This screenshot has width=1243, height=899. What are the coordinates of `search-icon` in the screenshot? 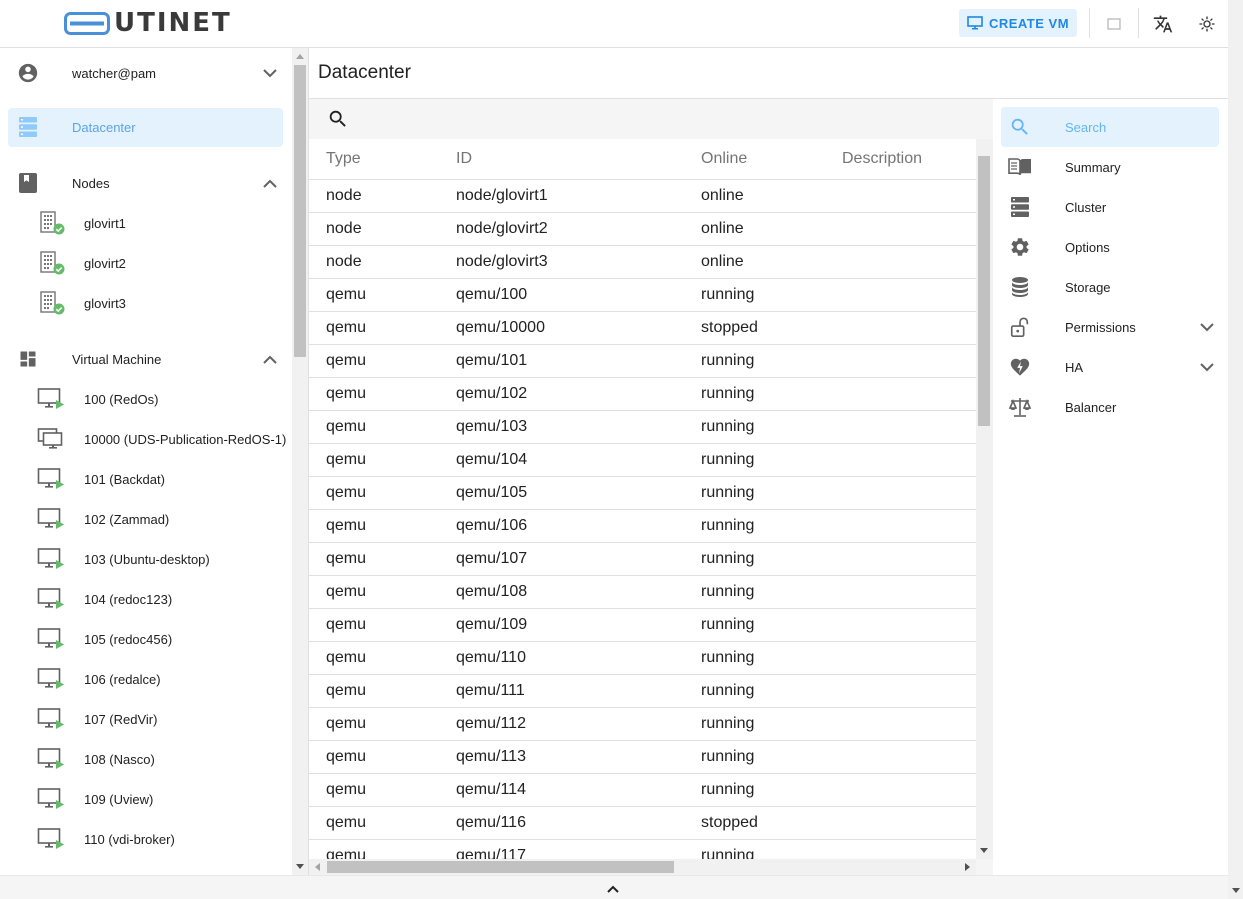 It's located at (1020, 127).